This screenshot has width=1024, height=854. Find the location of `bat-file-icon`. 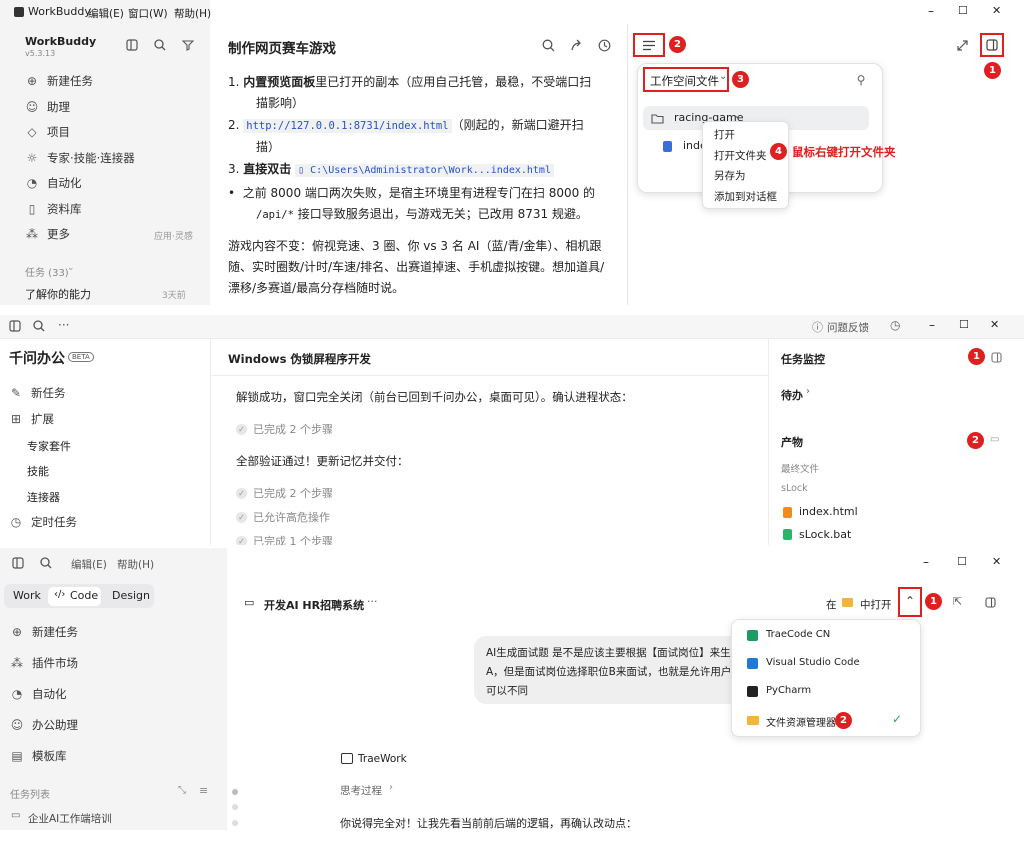

bat-file-icon is located at coordinates (787, 534).